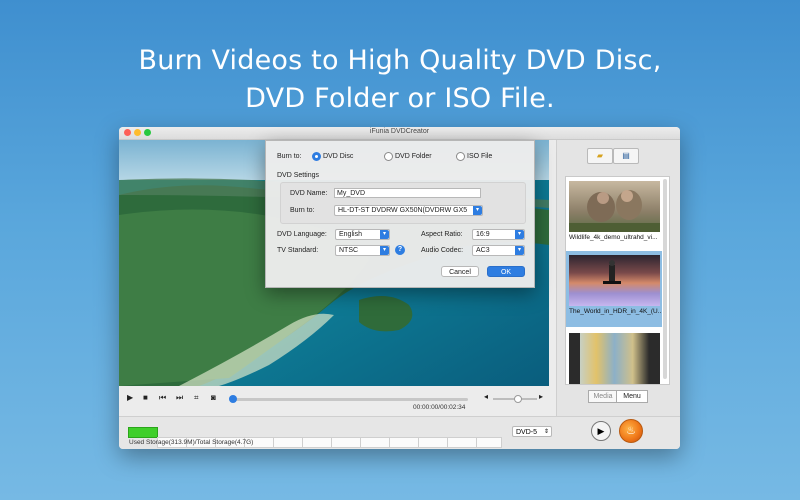 The image size is (800, 500). I want to click on title-bar: iFunia DVDCreator, so click(399, 133).